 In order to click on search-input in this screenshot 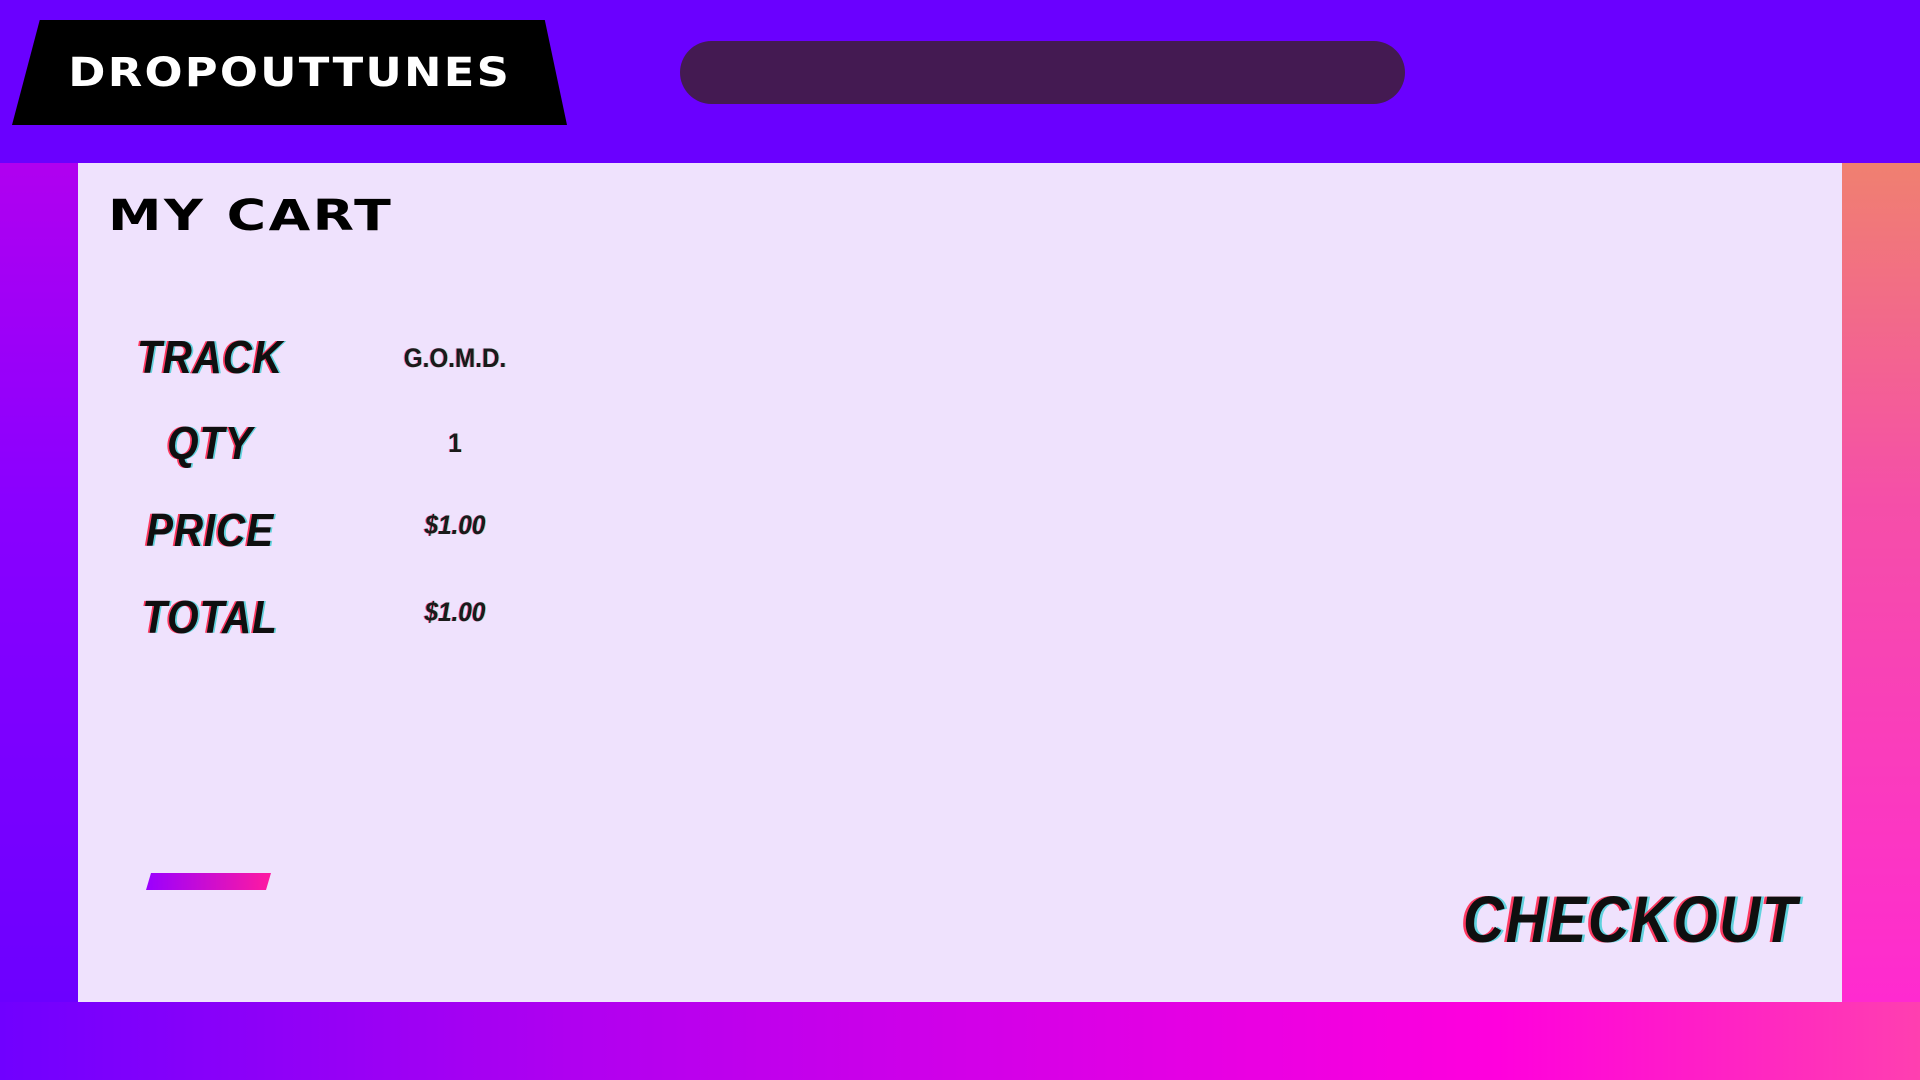, I will do `click(1042, 72)`.